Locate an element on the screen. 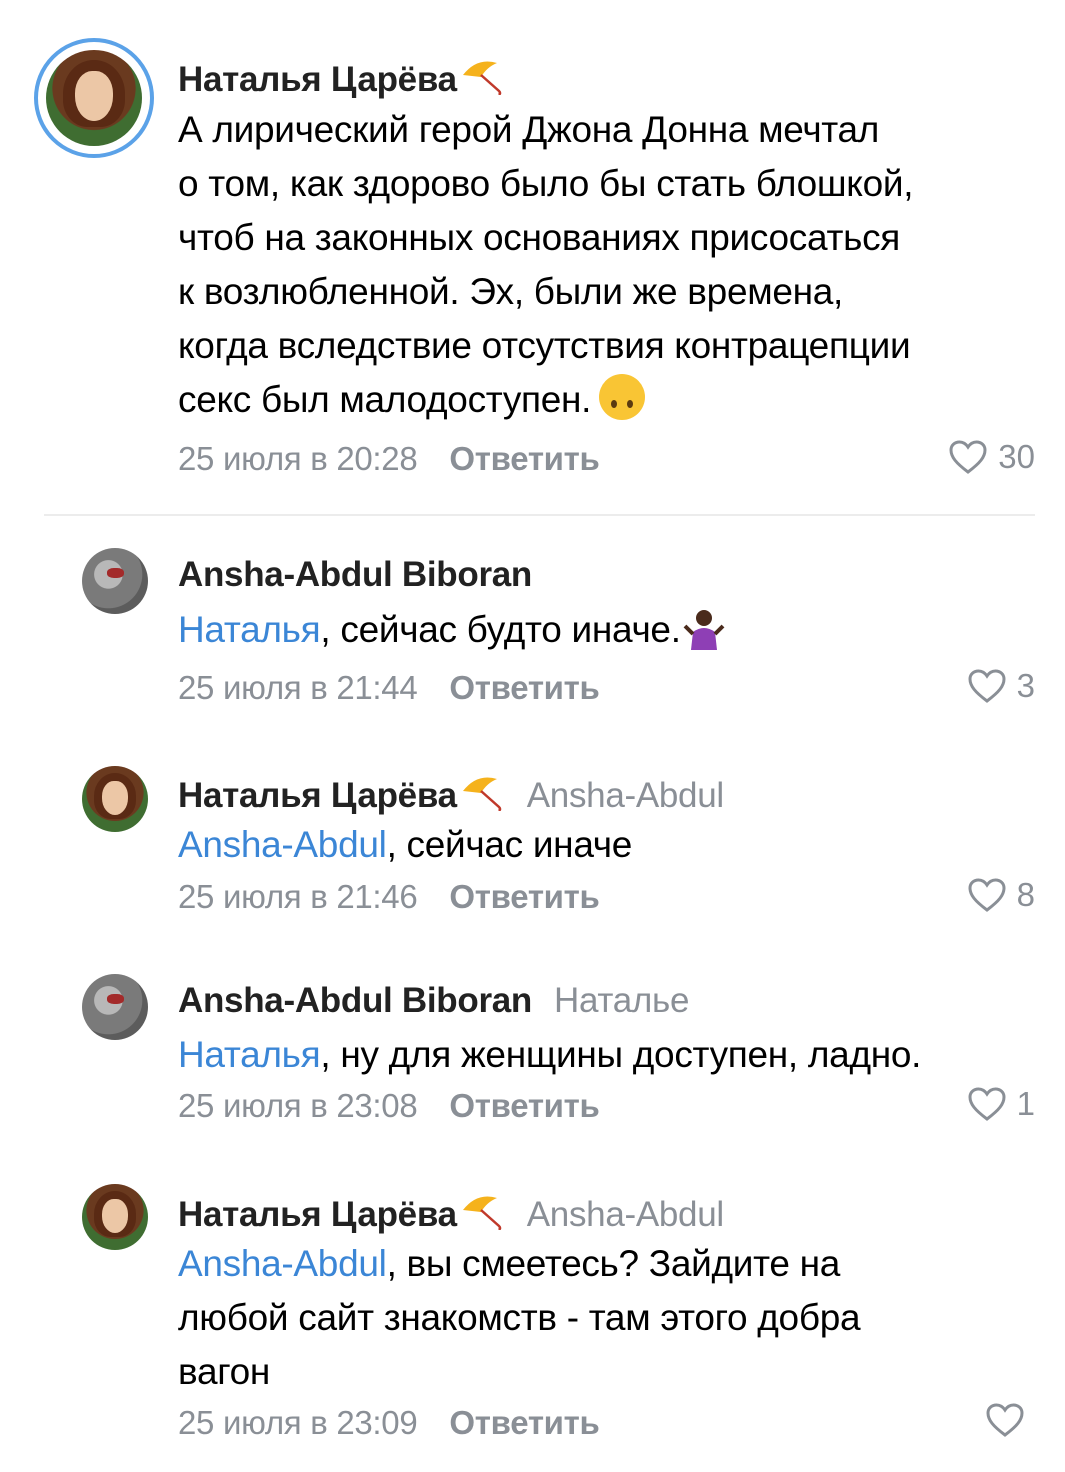  like-count: 30 is located at coordinates (1016, 456).